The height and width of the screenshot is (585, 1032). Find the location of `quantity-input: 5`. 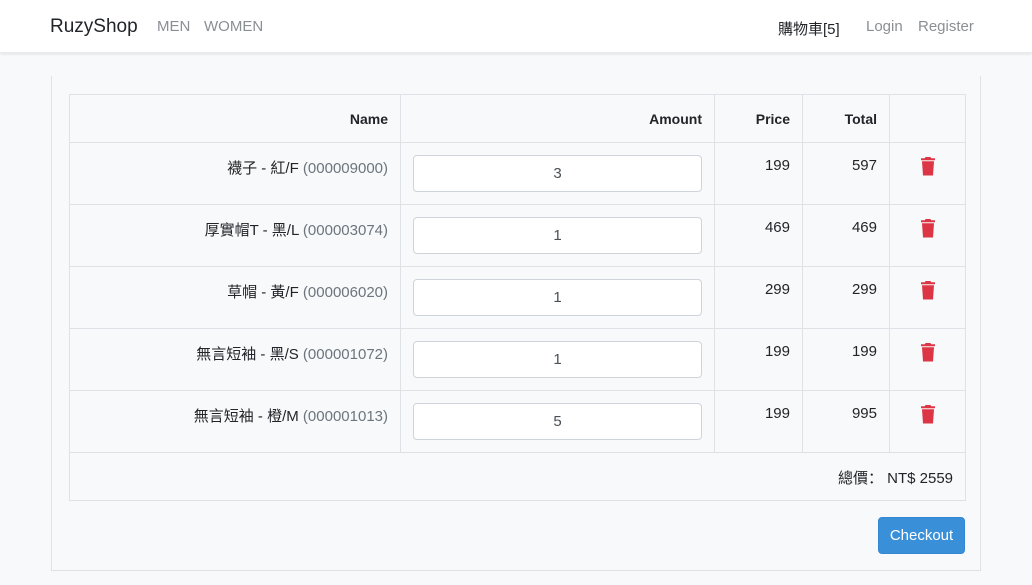

quantity-input: 5 is located at coordinates (557, 421).